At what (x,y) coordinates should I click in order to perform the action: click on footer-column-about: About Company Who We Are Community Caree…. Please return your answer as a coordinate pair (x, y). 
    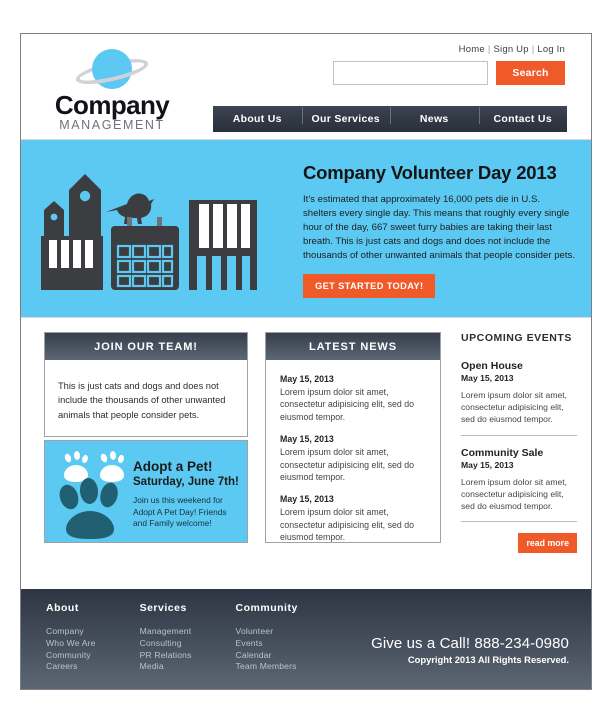
    Looking at the image, I should click on (71, 637).